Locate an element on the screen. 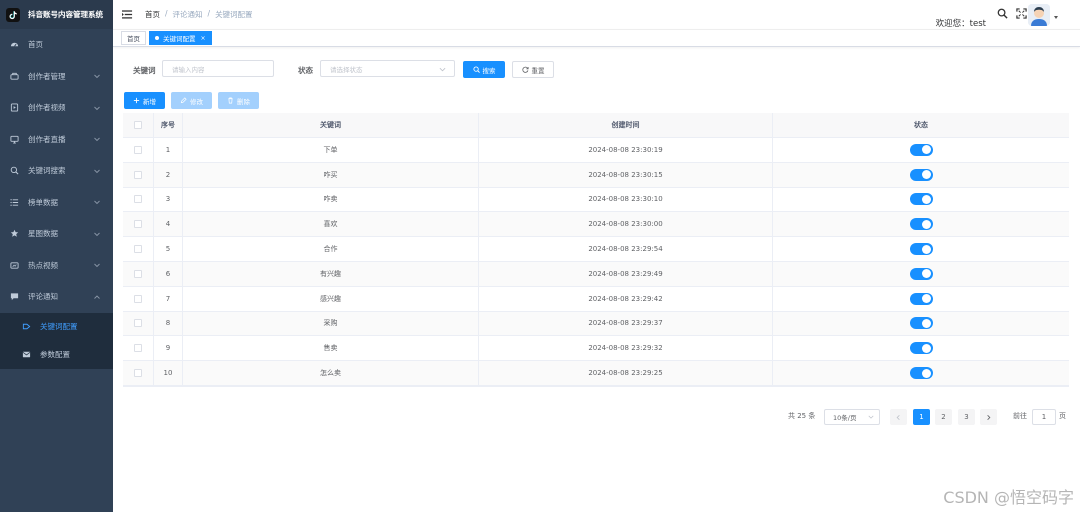  header-index: 序号 is located at coordinates (168, 125).